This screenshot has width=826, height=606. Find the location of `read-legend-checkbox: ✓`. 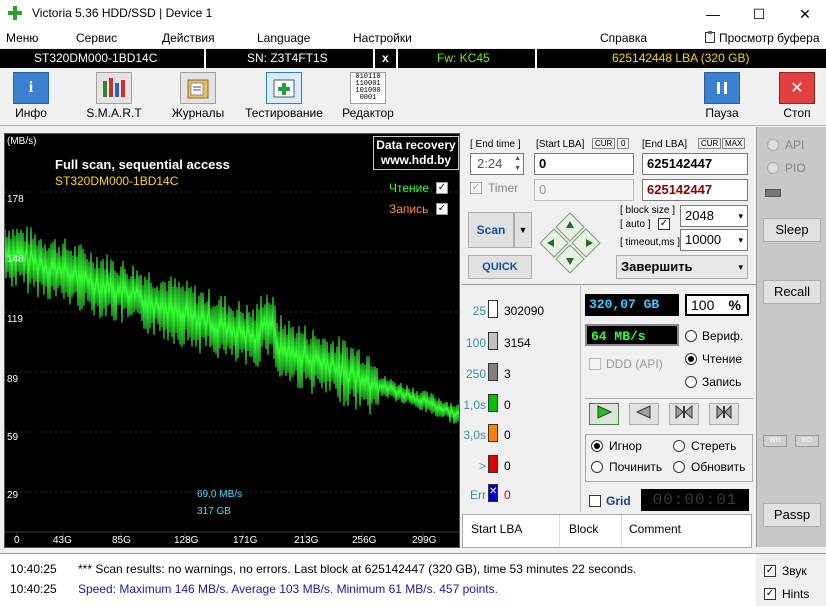

read-legend-checkbox: ✓ is located at coordinates (442, 188).